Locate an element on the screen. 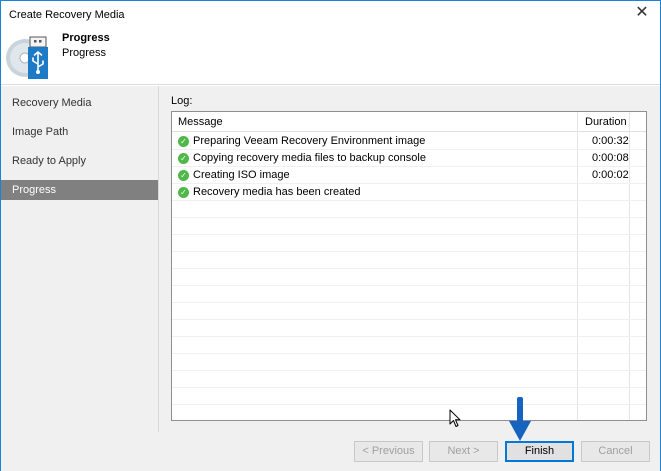 This screenshot has height=471, width=661. wizard-header: Progress Progress is located at coordinates (330, 57).